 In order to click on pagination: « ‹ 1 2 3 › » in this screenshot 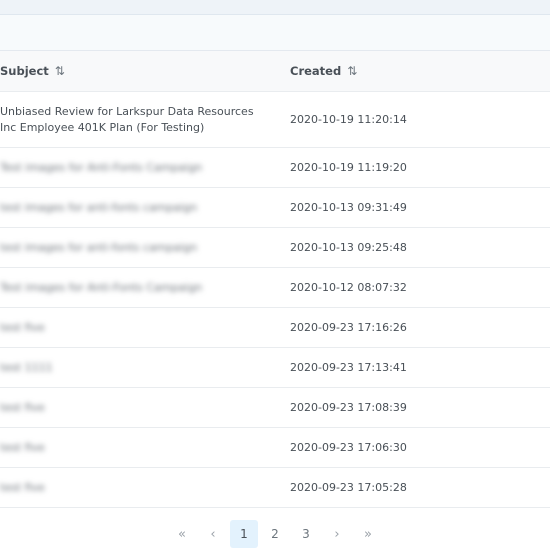, I will do `click(275, 534)`.